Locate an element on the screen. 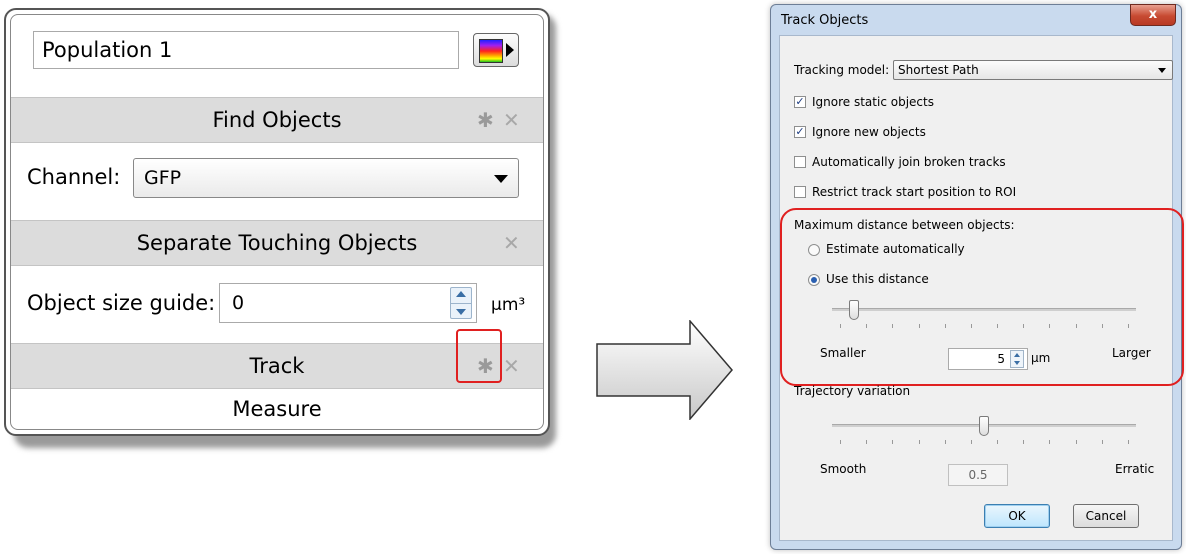 The width and height of the screenshot is (1186, 554). tracking-model-select: Shortest Path is located at coordinates (1033, 70).